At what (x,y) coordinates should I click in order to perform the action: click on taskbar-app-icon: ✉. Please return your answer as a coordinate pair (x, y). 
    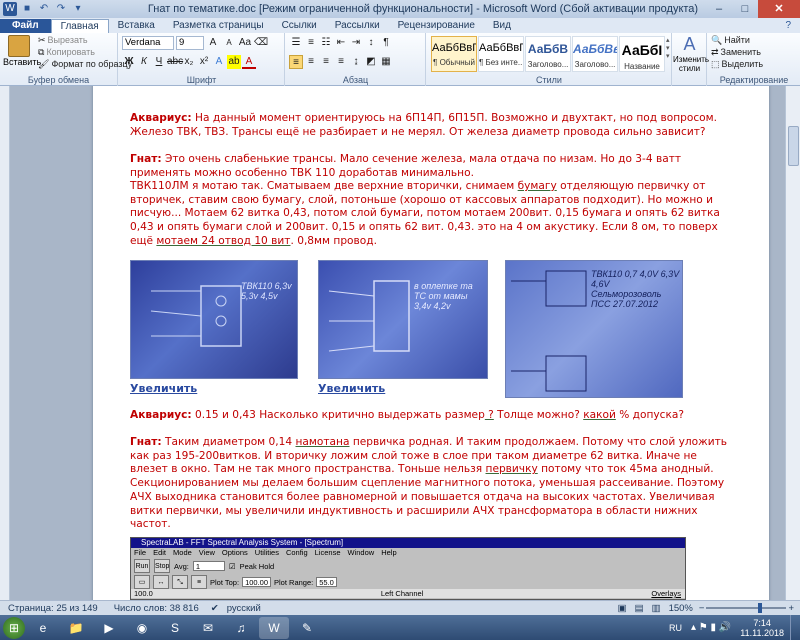
    Looking at the image, I should click on (208, 628).